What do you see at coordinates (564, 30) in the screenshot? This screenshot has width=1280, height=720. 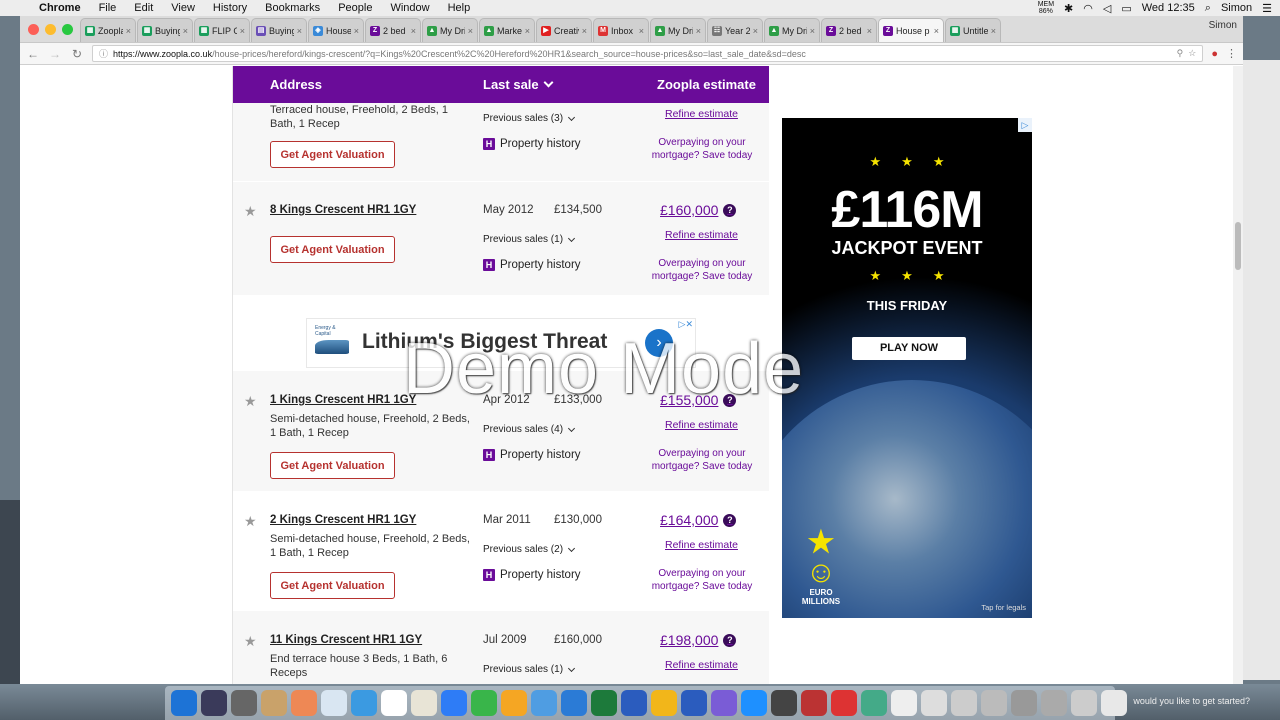 I see `browser-tab: ▶Creative×` at bounding box center [564, 30].